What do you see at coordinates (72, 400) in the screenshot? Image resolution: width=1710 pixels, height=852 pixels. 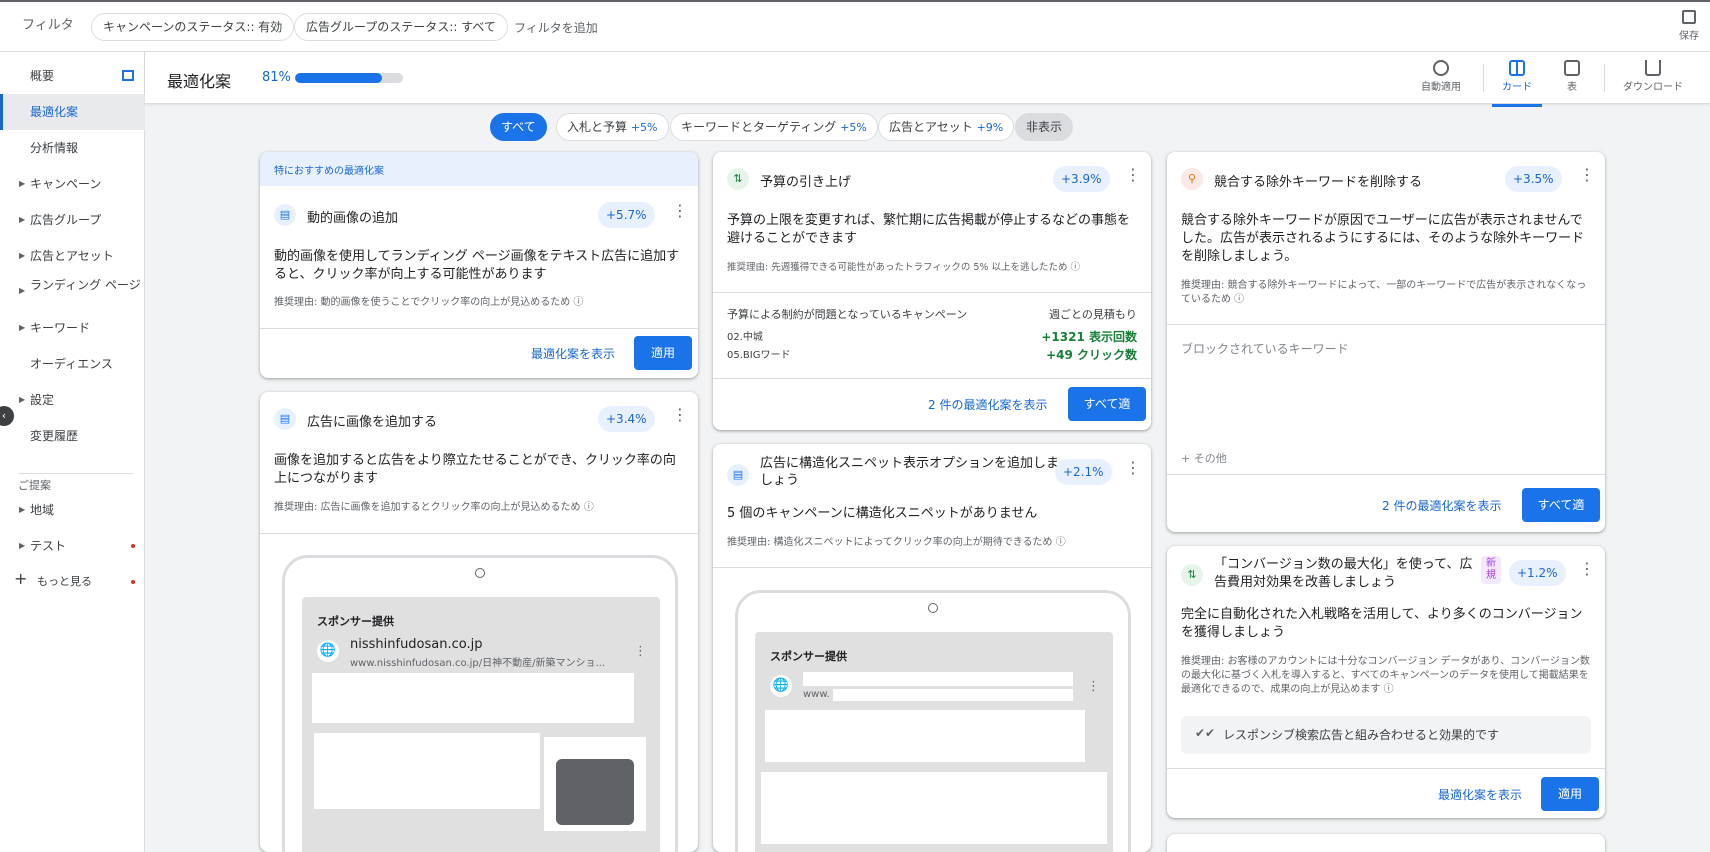 I see `sidebar-item-settings: ▶ 設定` at bounding box center [72, 400].